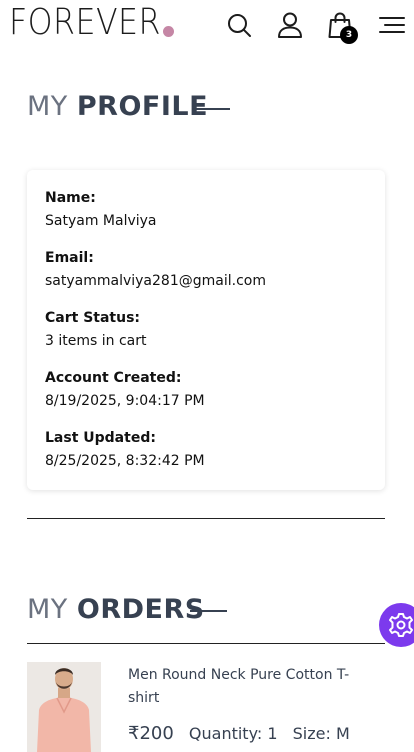  Describe the element at coordinates (151, 733) in the screenshot. I see `order-price: ₹200` at that location.